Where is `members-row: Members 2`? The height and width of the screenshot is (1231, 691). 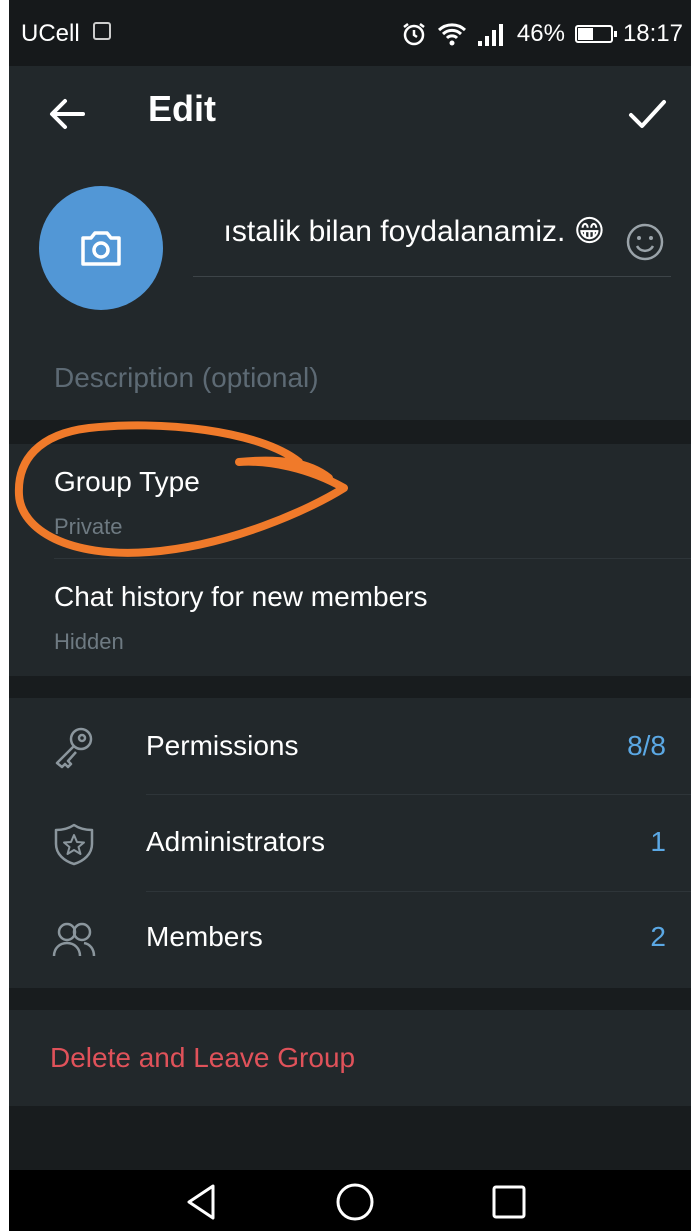
members-row: Members 2 is located at coordinates (350, 940).